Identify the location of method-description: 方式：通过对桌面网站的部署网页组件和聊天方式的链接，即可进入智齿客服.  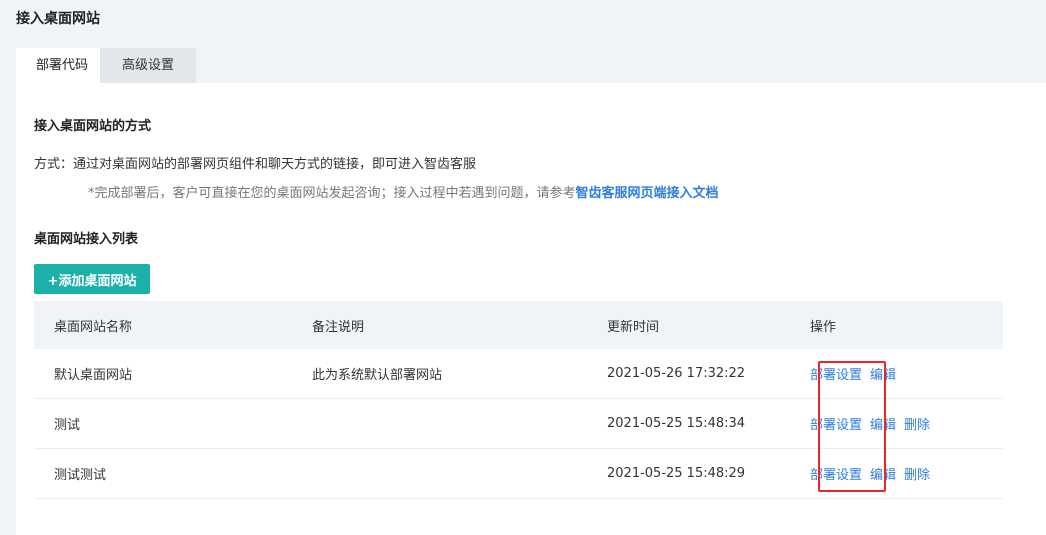
(255, 164).